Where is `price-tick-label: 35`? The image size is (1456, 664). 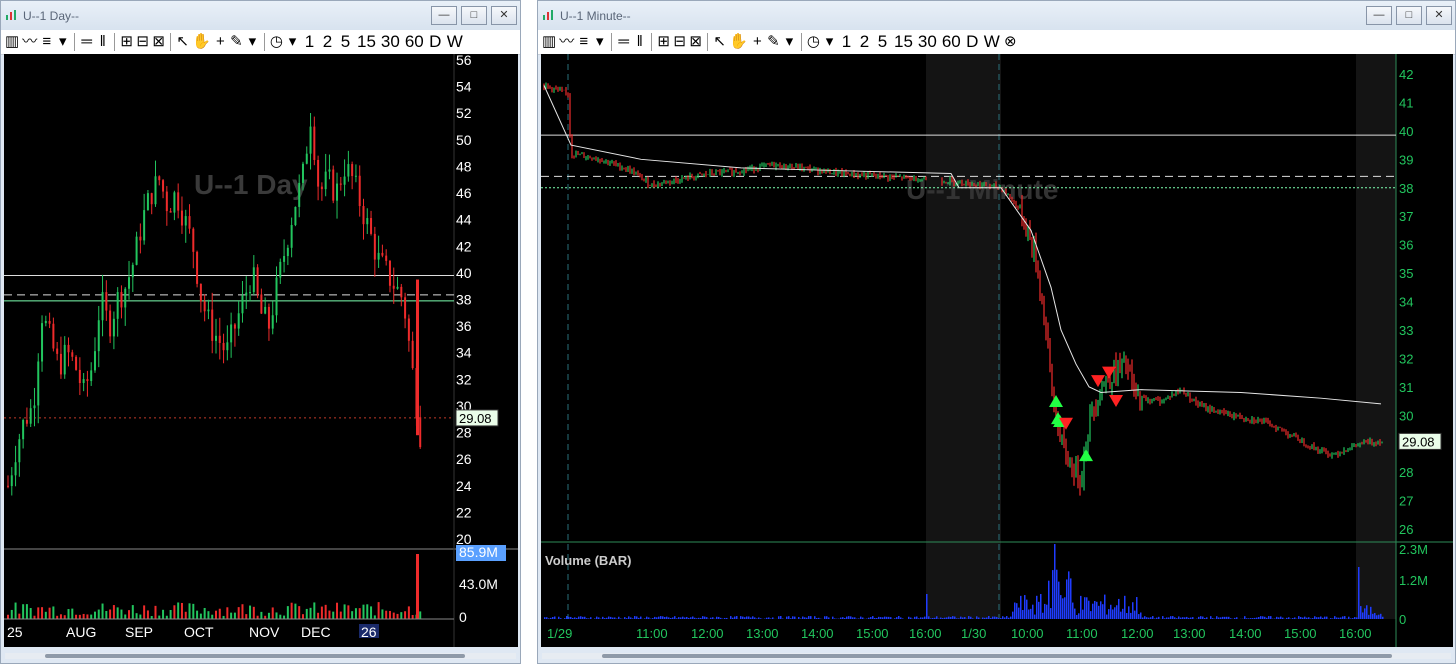 price-tick-label: 35 is located at coordinates (1406, 273).